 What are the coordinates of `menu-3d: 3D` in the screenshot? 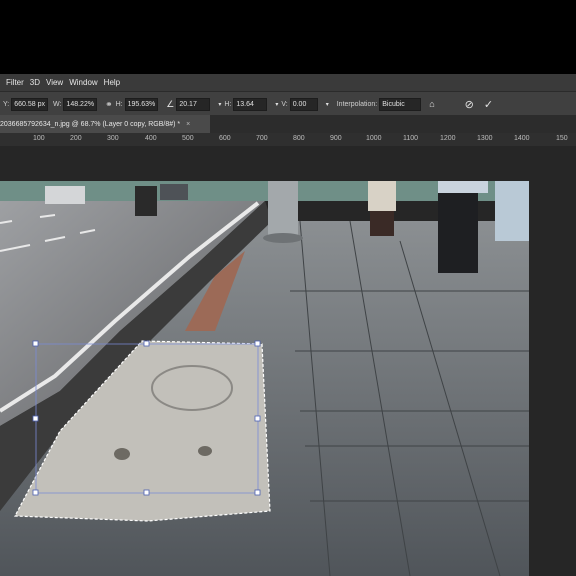 It's located at (35, 82).